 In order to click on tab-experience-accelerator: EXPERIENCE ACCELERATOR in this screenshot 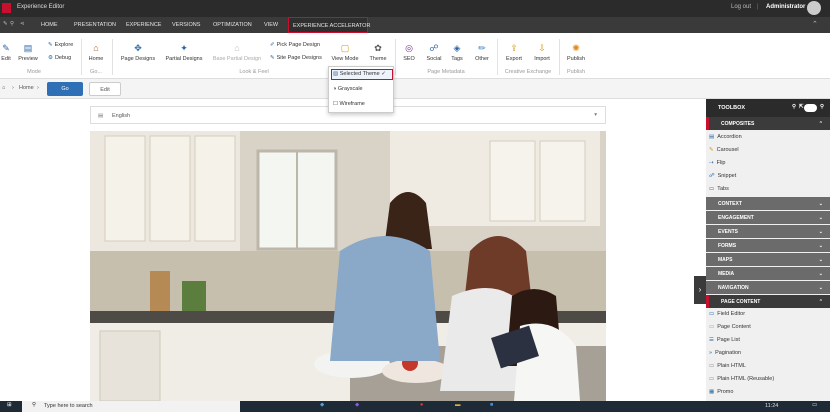, I will do `click(329, 25)`.